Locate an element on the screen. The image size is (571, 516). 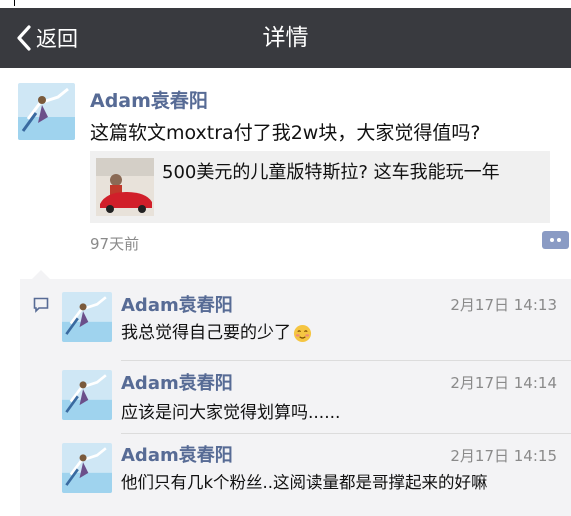
post-author-name: Adam袁春阳 is located at coordinates (149, 99).